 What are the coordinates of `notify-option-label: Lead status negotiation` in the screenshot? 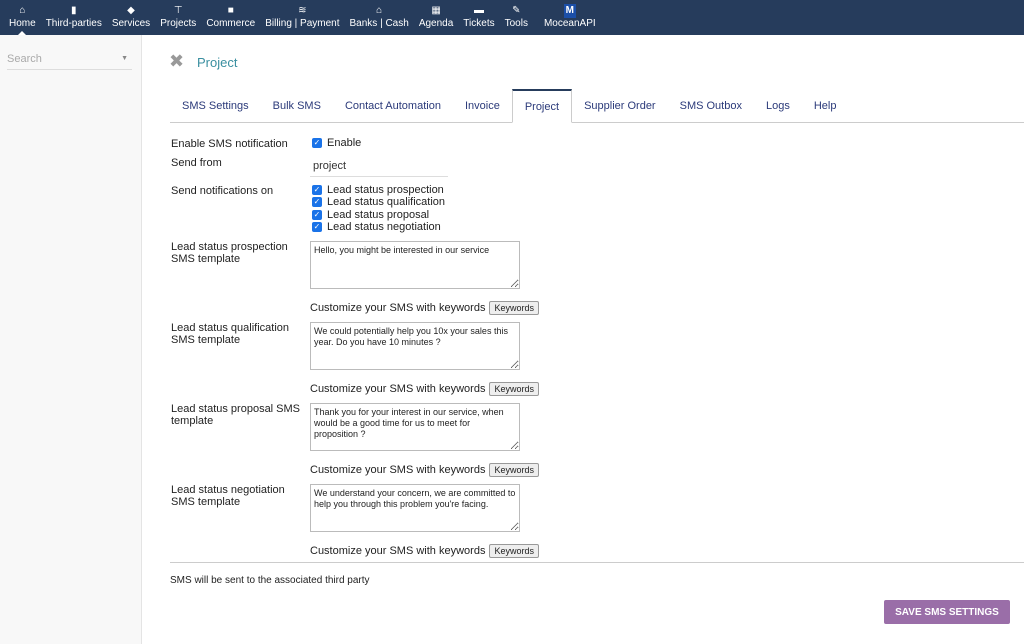 It's located at (384, 226).